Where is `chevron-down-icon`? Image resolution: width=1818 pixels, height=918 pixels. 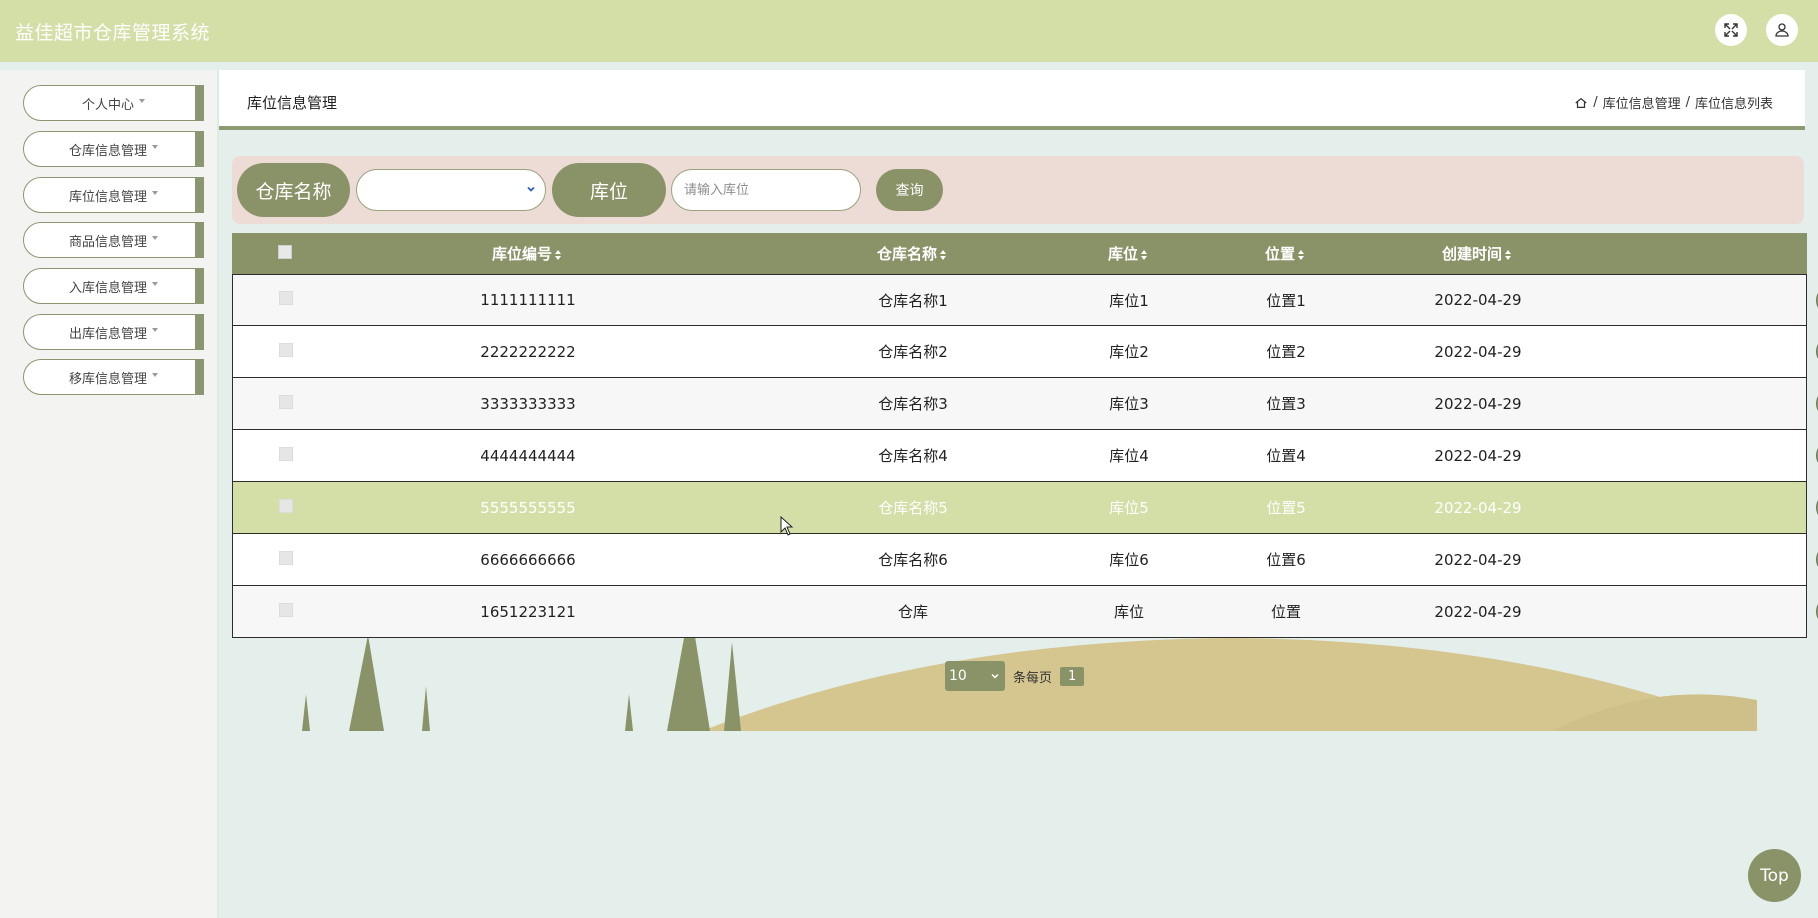
chevron-down-icon is located at coordinates (531, 189).